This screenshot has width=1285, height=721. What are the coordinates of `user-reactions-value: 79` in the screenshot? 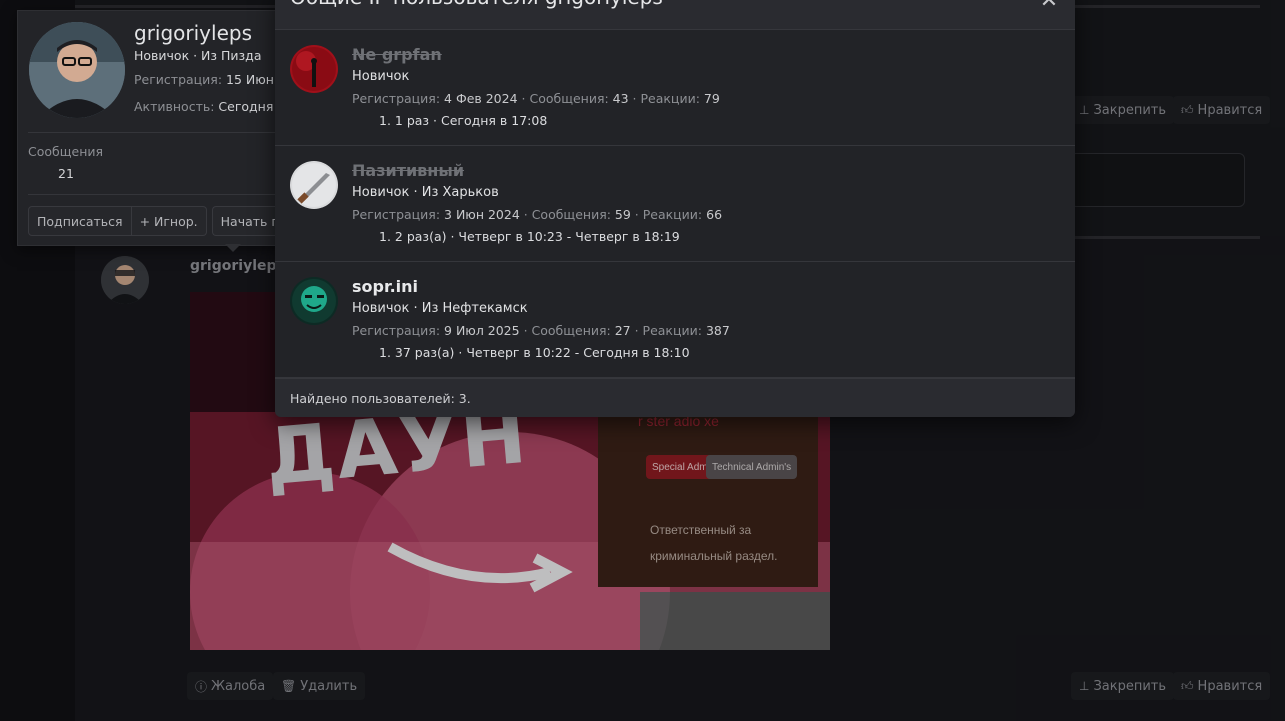 It's located at (711, 98).